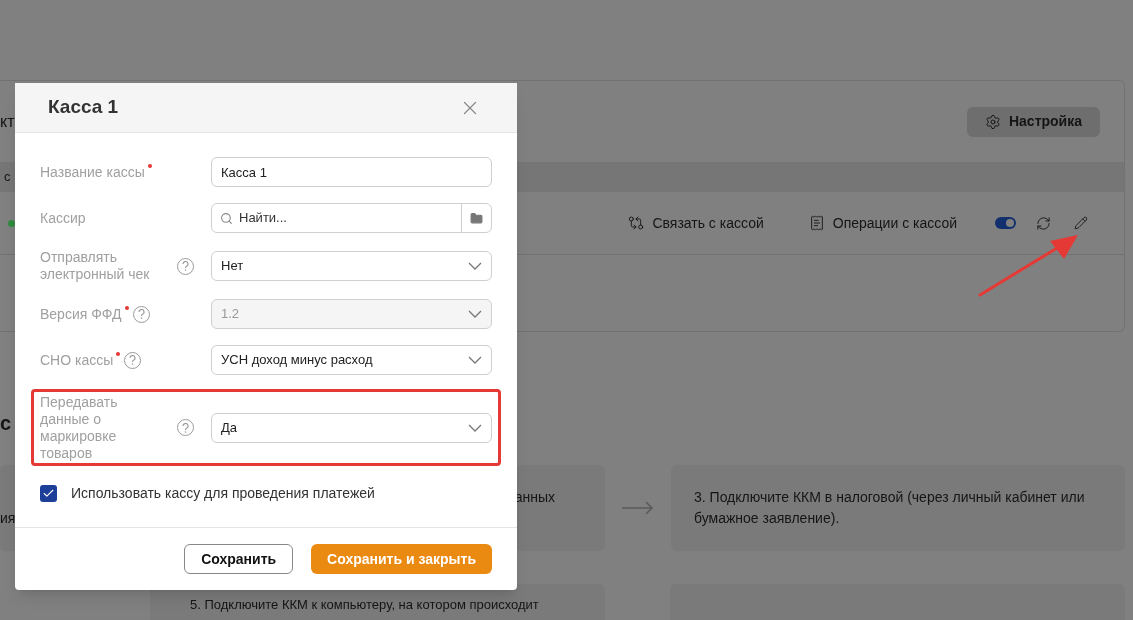 Image resolution: width=1133 pixels, height=620 pixels. Describe the element at coordinates (364, 604) in the screenshot. I see `step-text: 5. Подключите ККМ к компьютеру, на котором происходит` at that location.